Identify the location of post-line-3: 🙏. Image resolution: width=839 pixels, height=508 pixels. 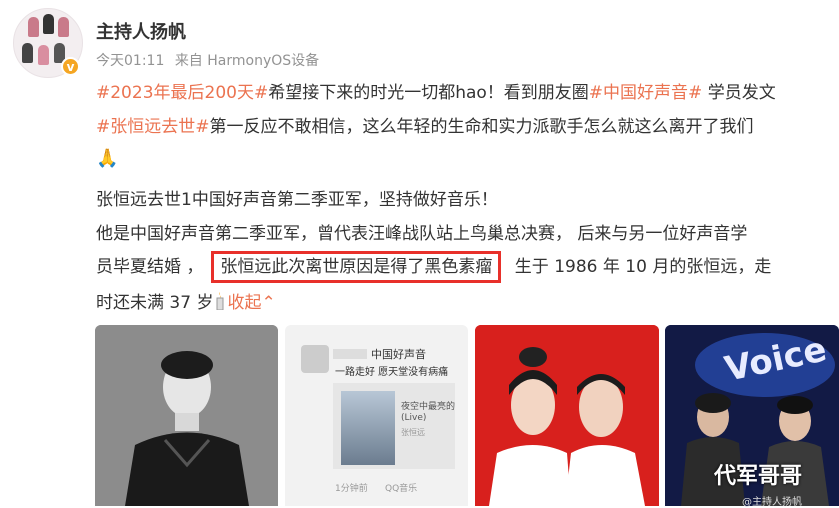
(107, 158).